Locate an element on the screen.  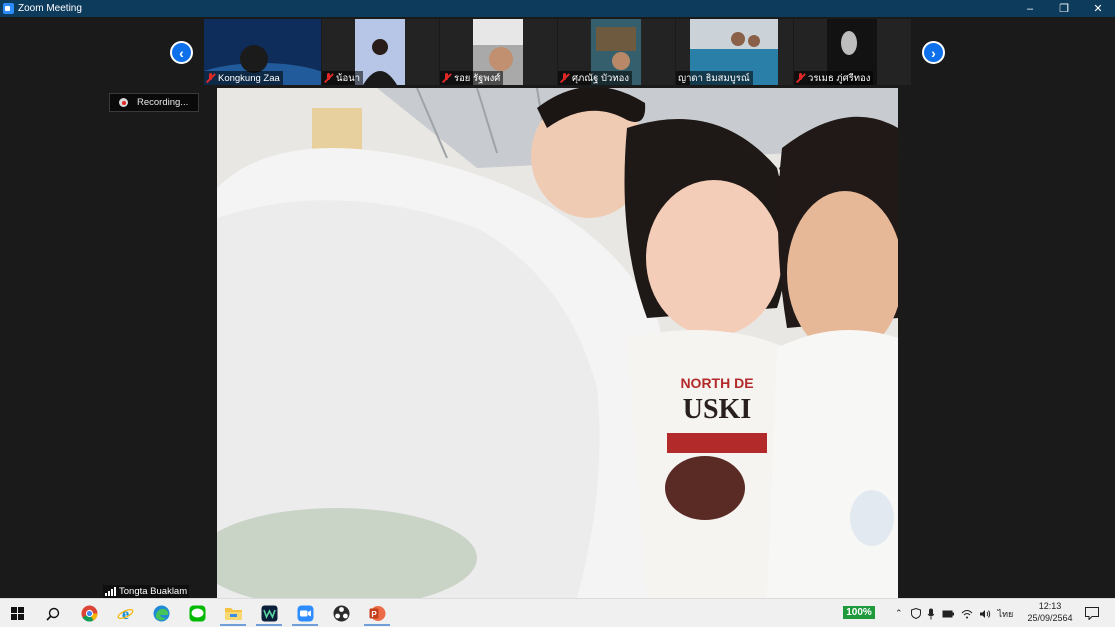
strip-prev-button: ‹ is located at coordinates (181, 52).